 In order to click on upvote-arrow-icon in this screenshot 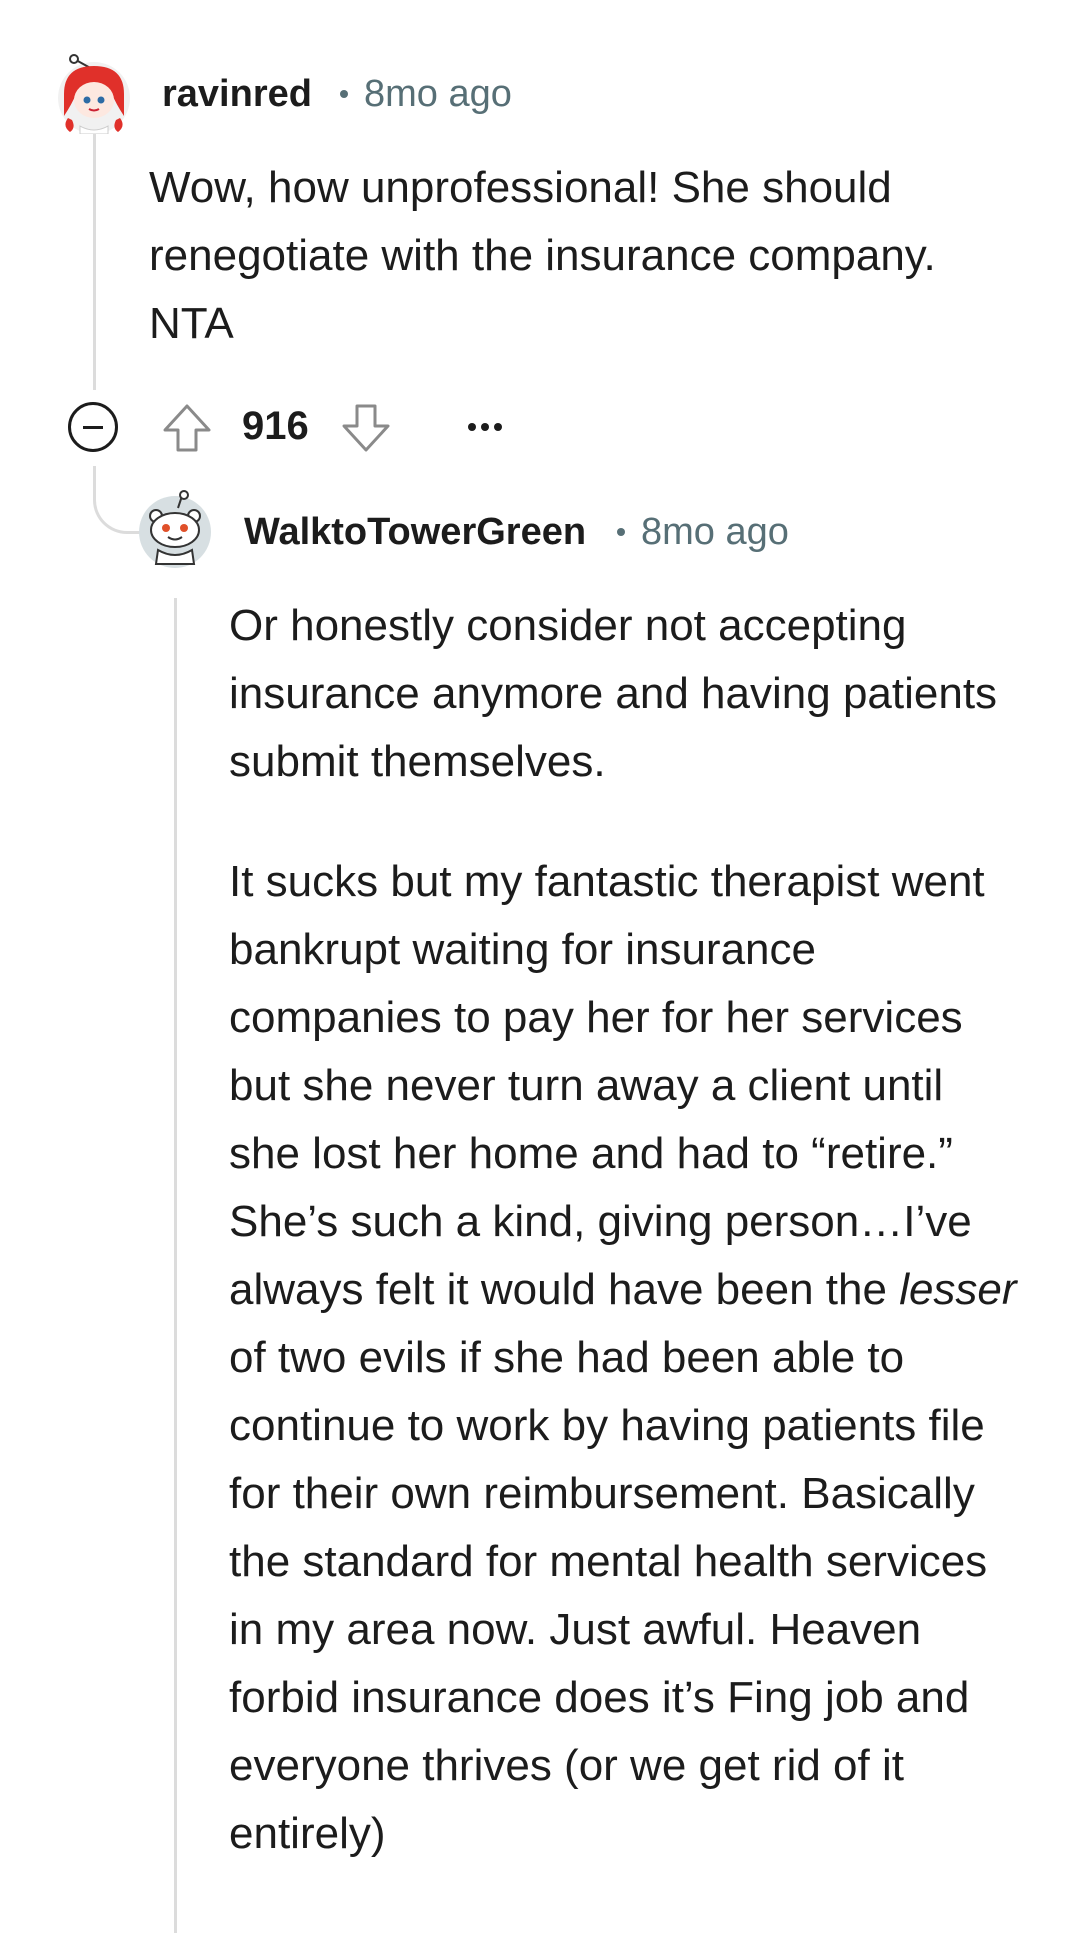, I will do `click(187, 428)`.